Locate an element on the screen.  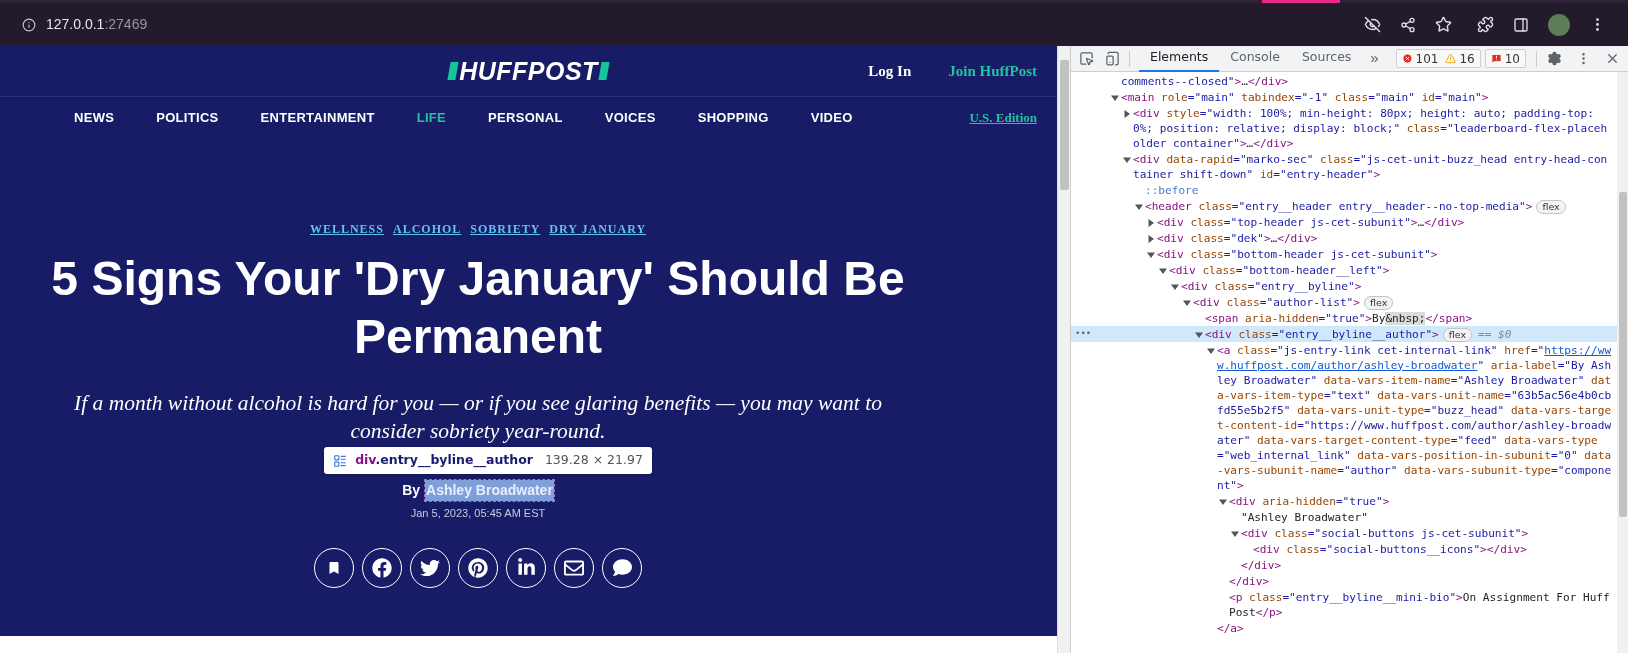
tree-row: <div class="bottom-header js-cet-subunit"> is located at coordinates (1344, 254).